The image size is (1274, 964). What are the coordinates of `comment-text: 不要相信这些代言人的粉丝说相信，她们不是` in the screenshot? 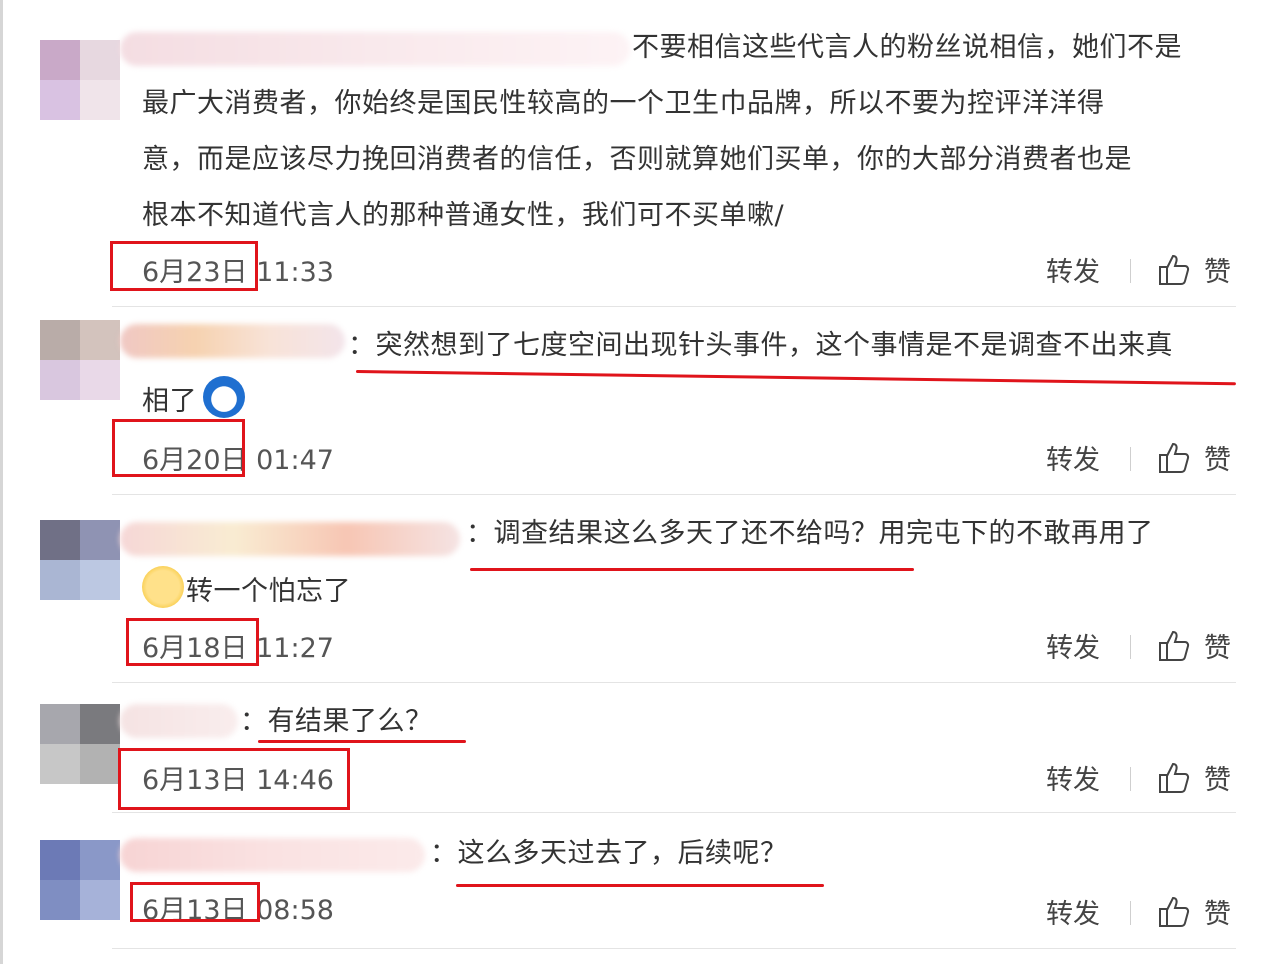 It's located at (907, 47).